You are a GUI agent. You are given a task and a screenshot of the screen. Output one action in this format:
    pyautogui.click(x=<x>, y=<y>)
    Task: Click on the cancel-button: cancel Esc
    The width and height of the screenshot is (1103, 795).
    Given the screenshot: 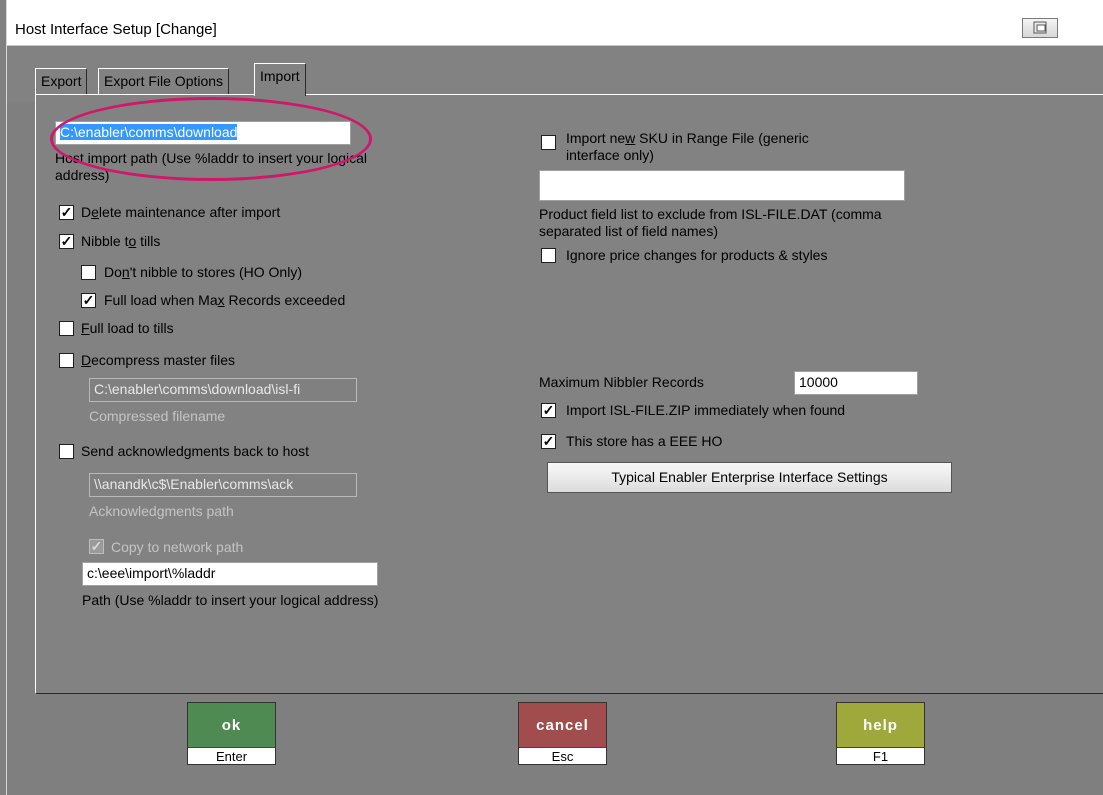 What is the action you would take?
    pyautogui.click(x=562, y=733)
    